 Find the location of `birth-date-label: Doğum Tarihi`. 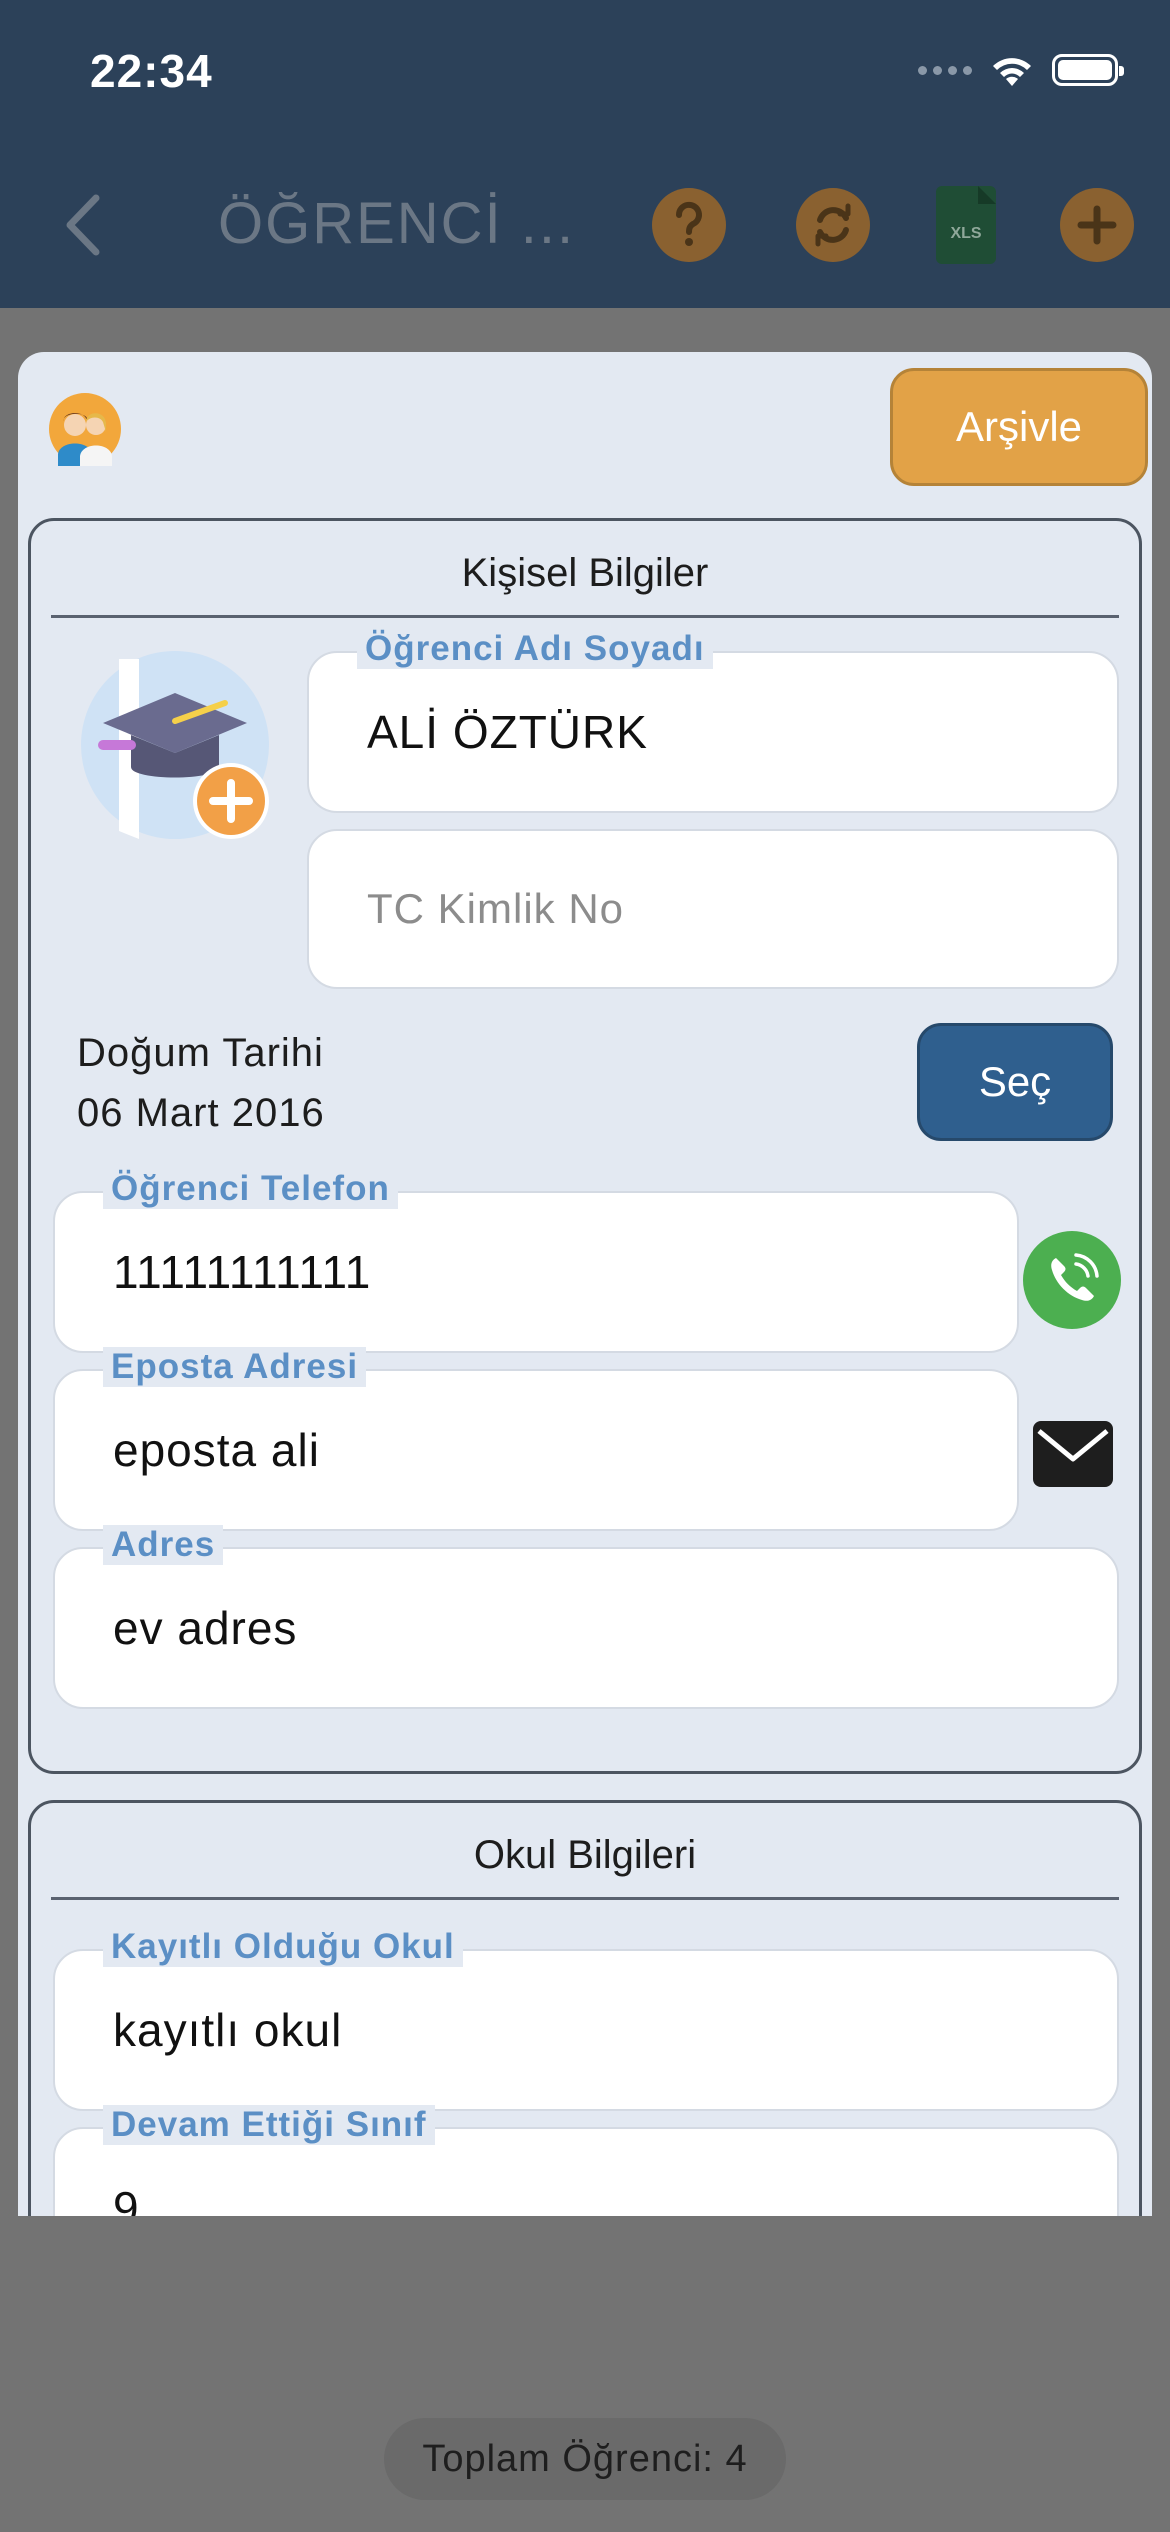

birth-date-label: Doğum Tarihi is located at coordinates (200, 1053).